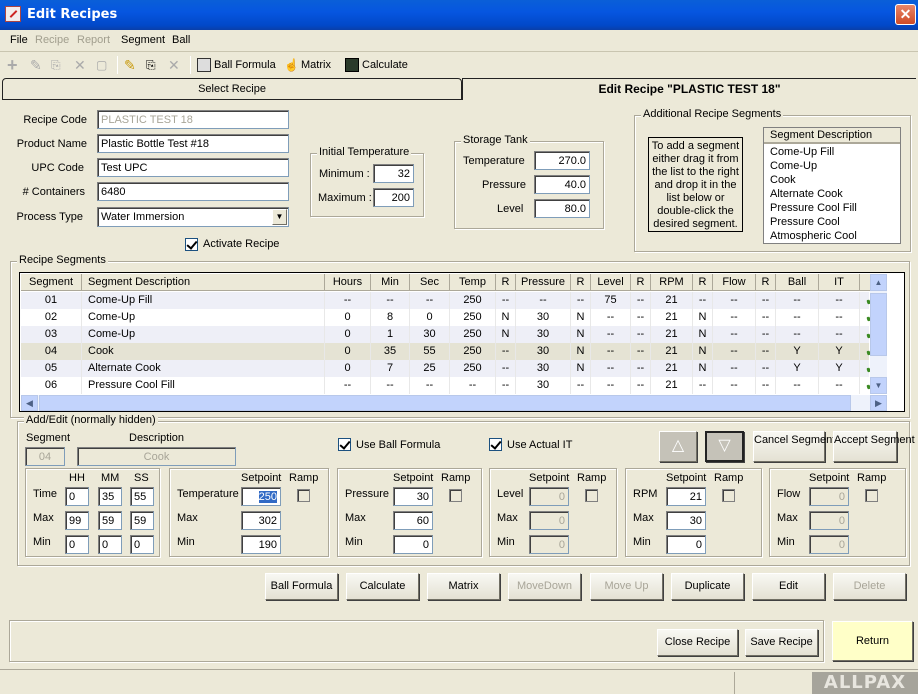 The width and height of the screenshot is (918, 694). I want to click on matrix-tool: ☝ Matrix, so click(307, 65).